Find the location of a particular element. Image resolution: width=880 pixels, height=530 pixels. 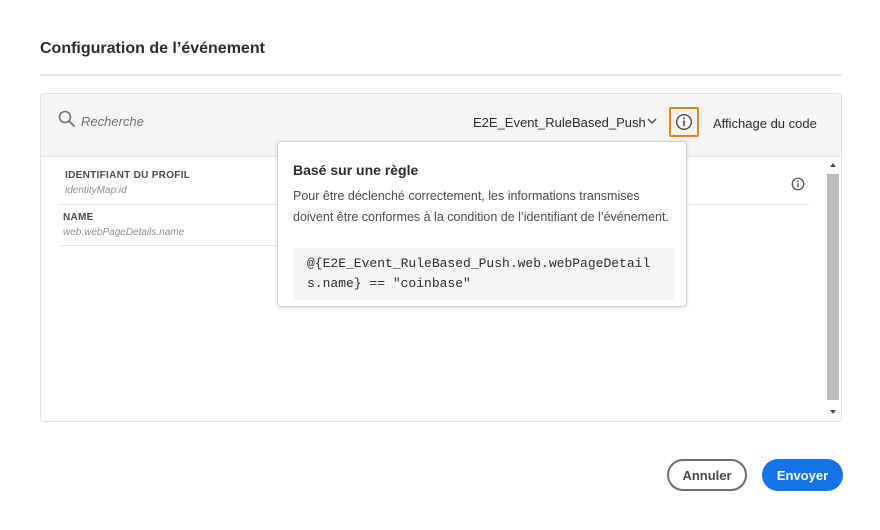

title-divider is located at coordinates (441, 75).